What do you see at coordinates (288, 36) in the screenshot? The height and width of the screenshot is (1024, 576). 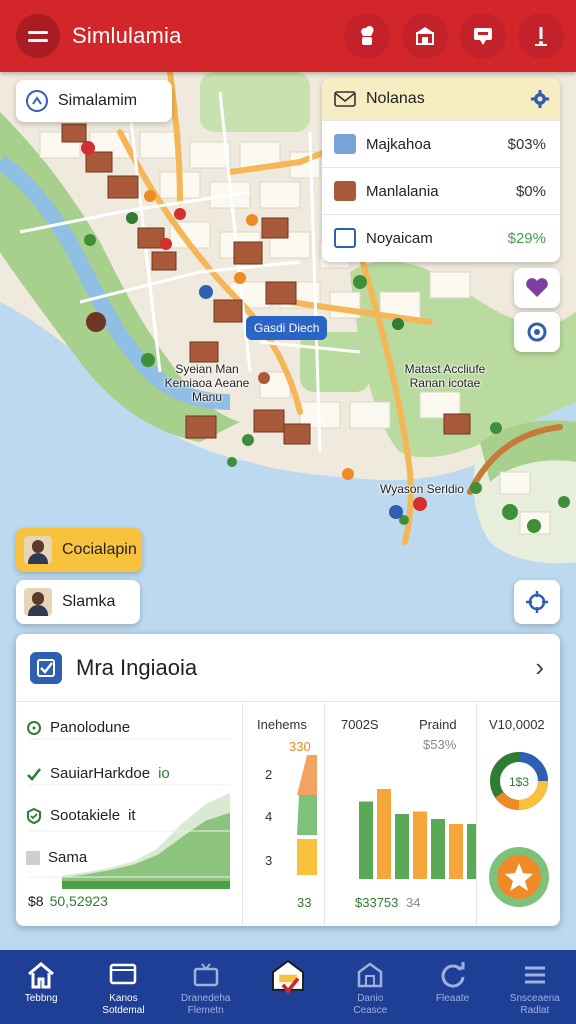 I see `app-header: Simlulamia` at bounding box center [288, 36].